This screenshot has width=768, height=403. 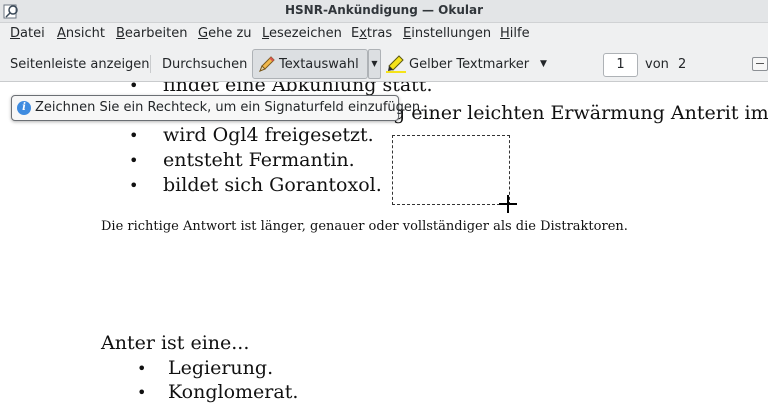 What do you see at coordinates (221, 368) in the screenshot?
I see `doc-bullet-text: Legierung.` at bounding box center [221, 368].